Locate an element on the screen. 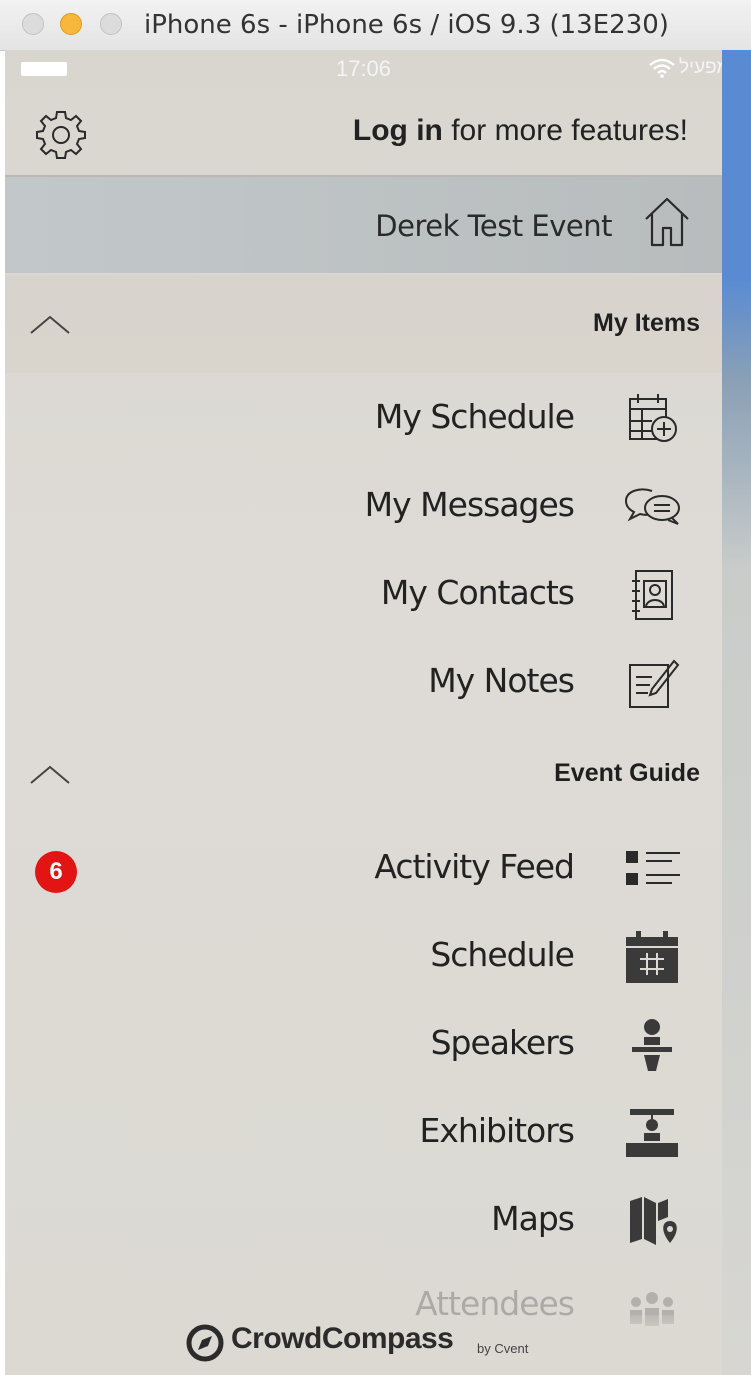 The image size is (751, 1375). menu-item-label: Schedule is located at coordinates (502, 954).